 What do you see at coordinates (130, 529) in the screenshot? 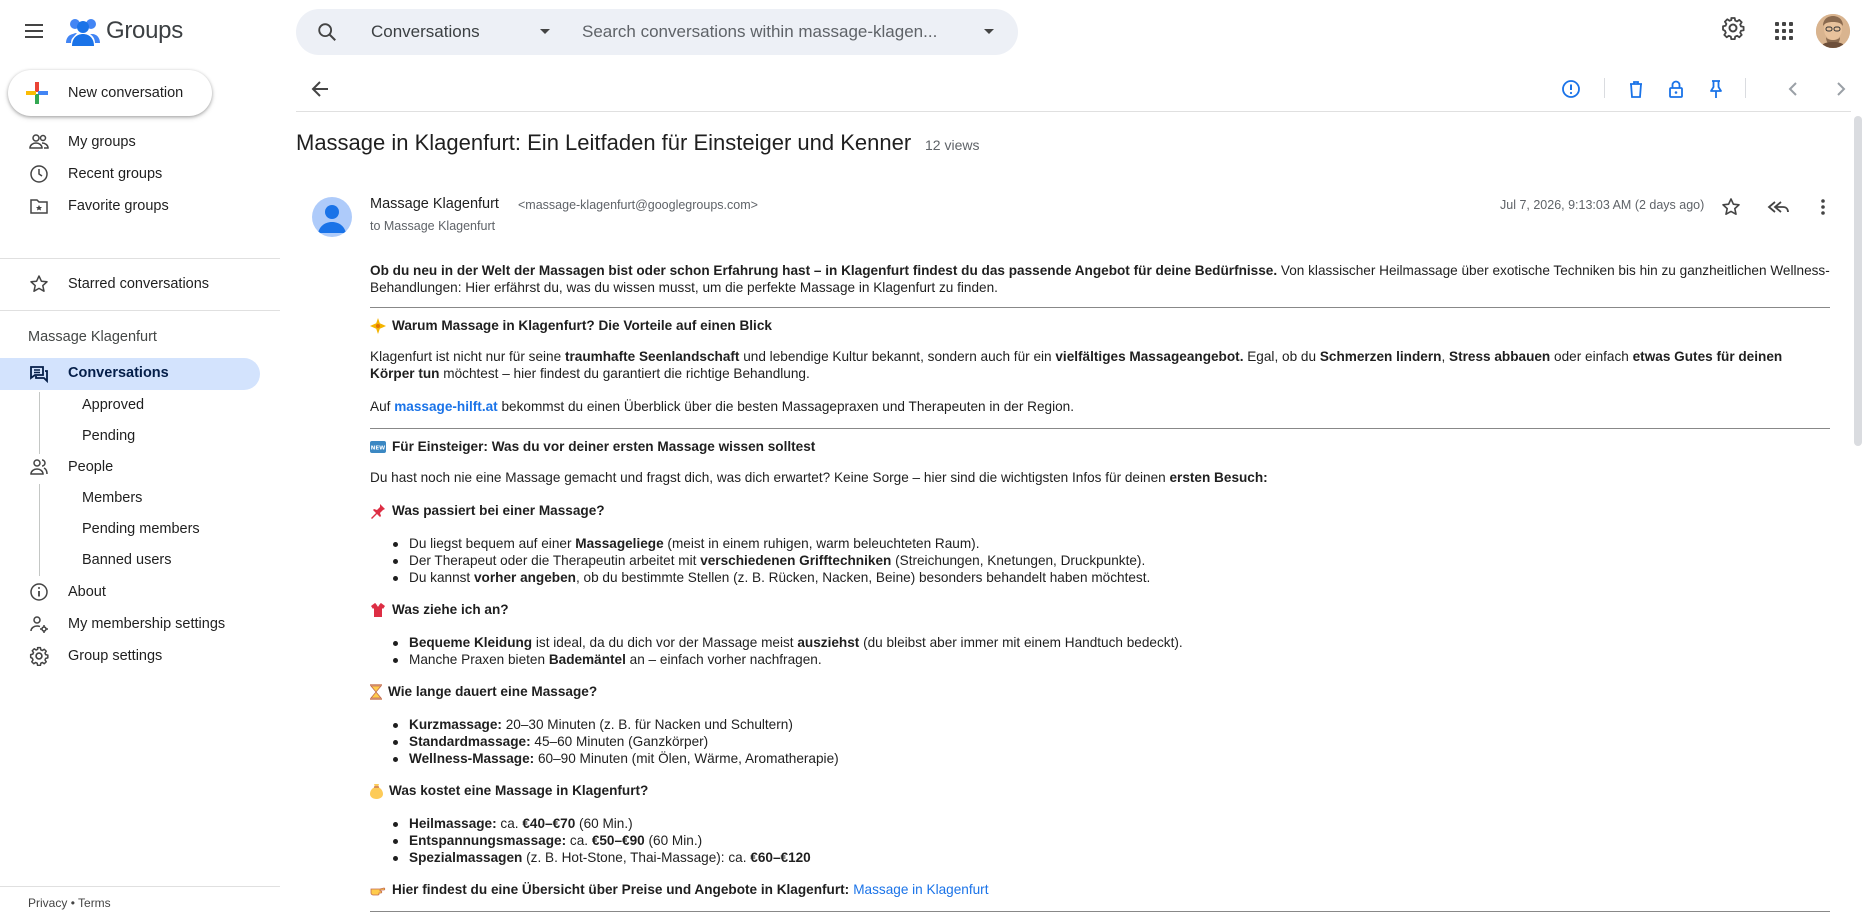
I see `sidebar-item-pending-members: Pending members` at bounding box center [130, 529].